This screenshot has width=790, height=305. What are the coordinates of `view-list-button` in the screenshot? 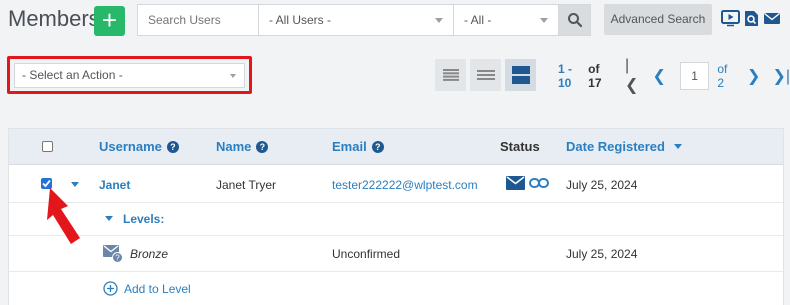 It's located at (450, 75).